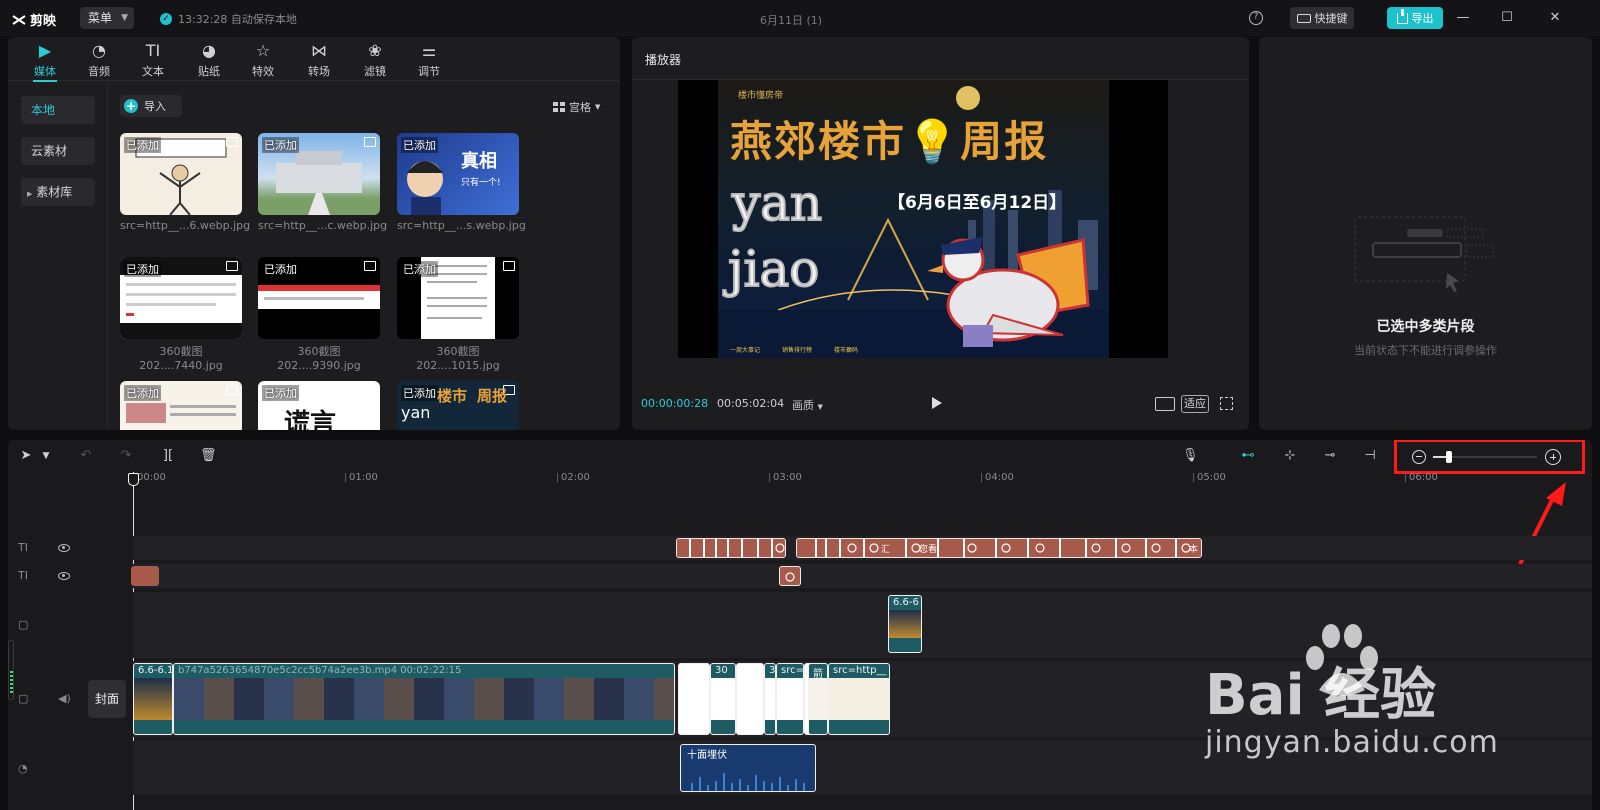 This screenshot has width=1600, height=810. I want to click on split-icon: ][, so click(168, 456).